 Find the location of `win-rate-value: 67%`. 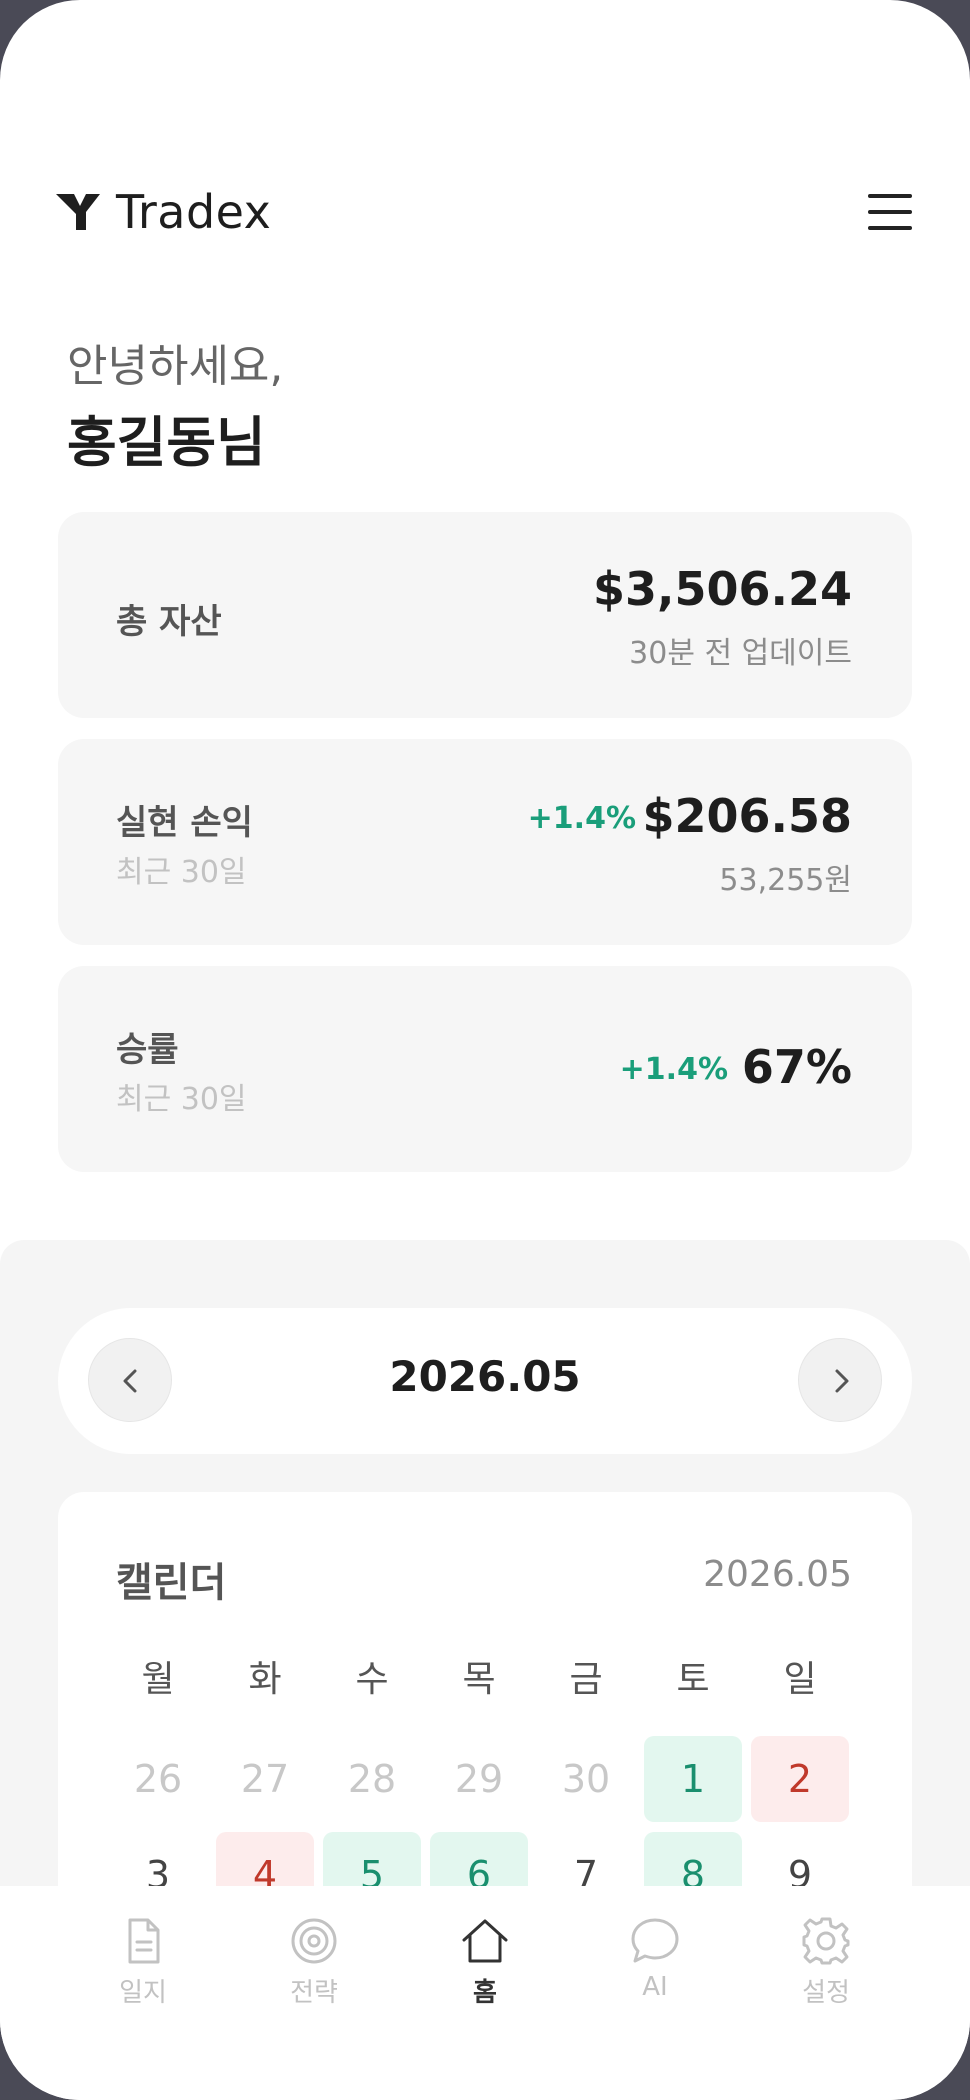

win-rate-value: 67% is located at coordinates (796, 1067).